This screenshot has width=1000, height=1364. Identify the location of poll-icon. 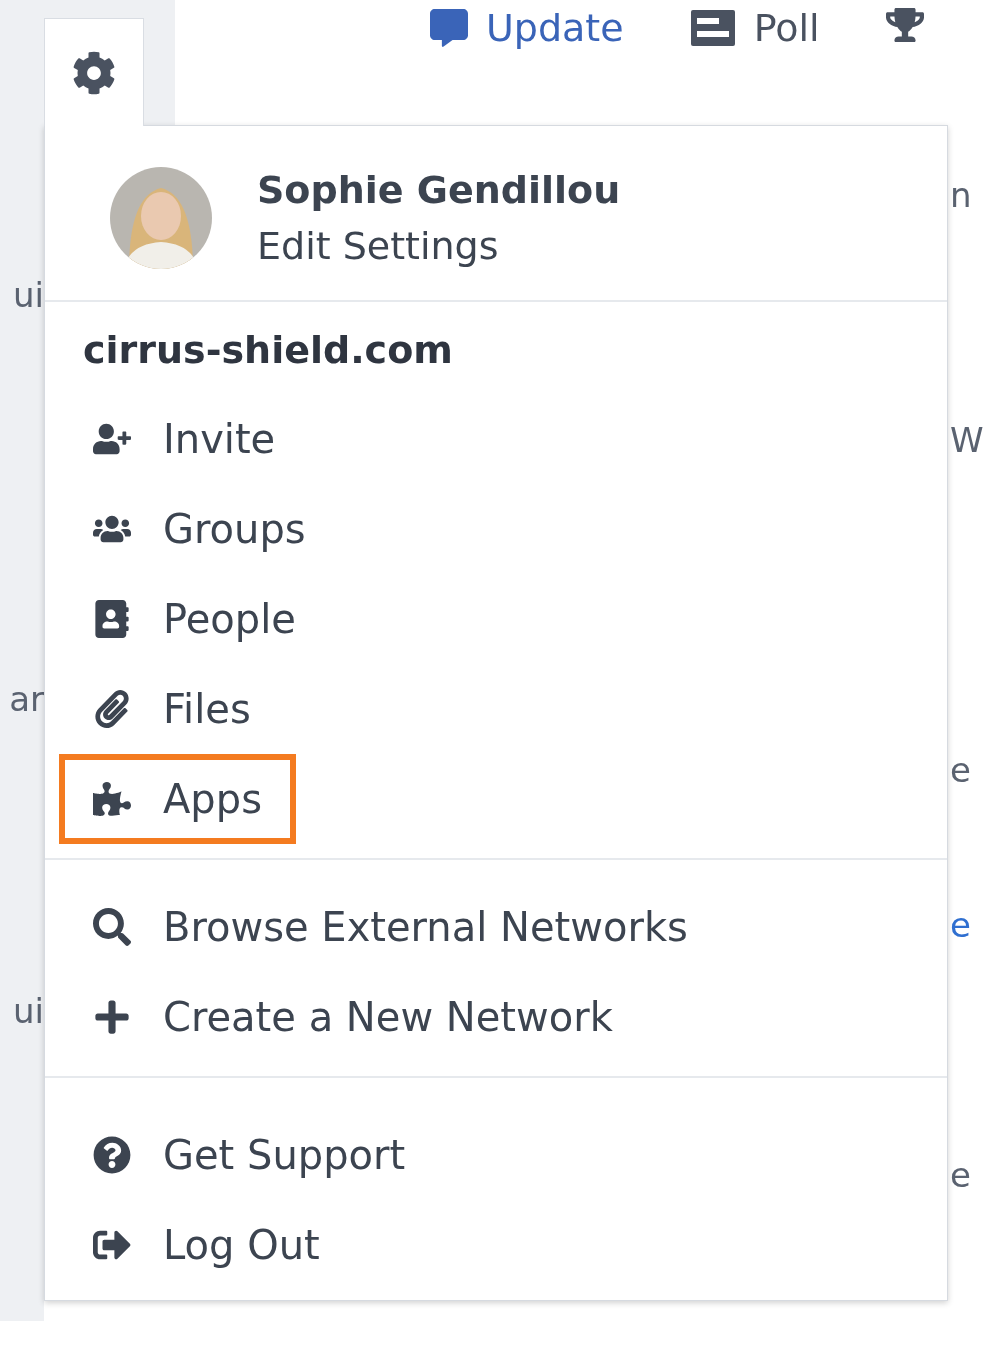
(712, 28).